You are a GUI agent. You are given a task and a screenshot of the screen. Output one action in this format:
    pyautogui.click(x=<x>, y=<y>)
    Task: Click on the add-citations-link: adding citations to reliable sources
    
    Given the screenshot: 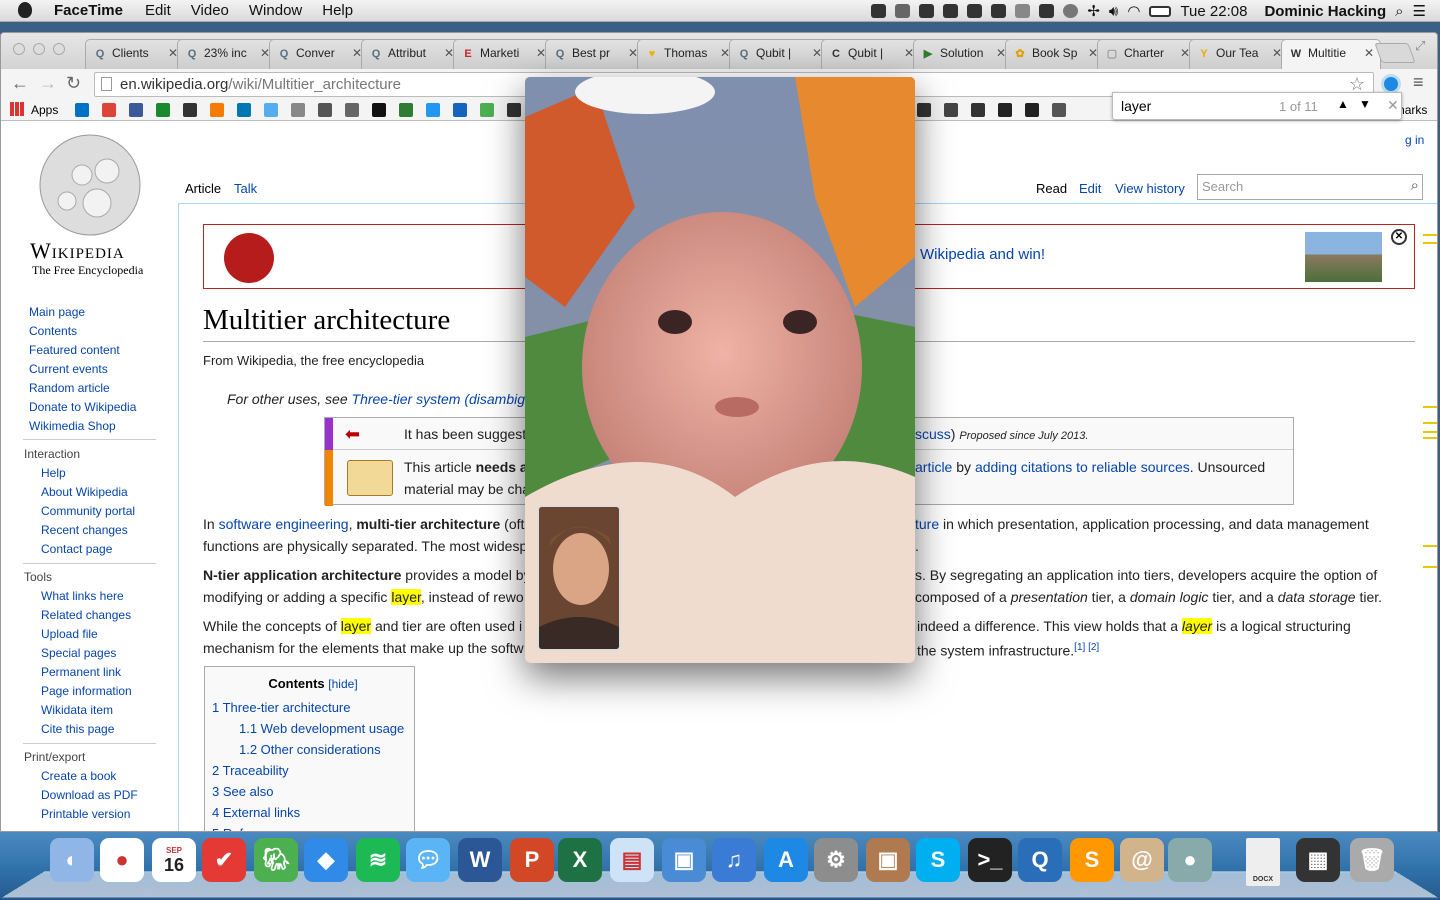 What is the action you would take?
    pyautogui.click(x=1082, y=467)
    